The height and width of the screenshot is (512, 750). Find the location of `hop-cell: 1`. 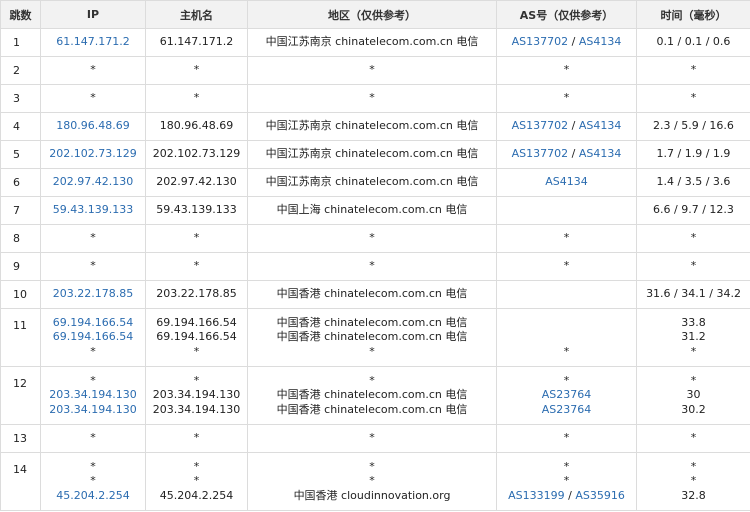

hop-cell: 1 is located at coordinates (20, 42).